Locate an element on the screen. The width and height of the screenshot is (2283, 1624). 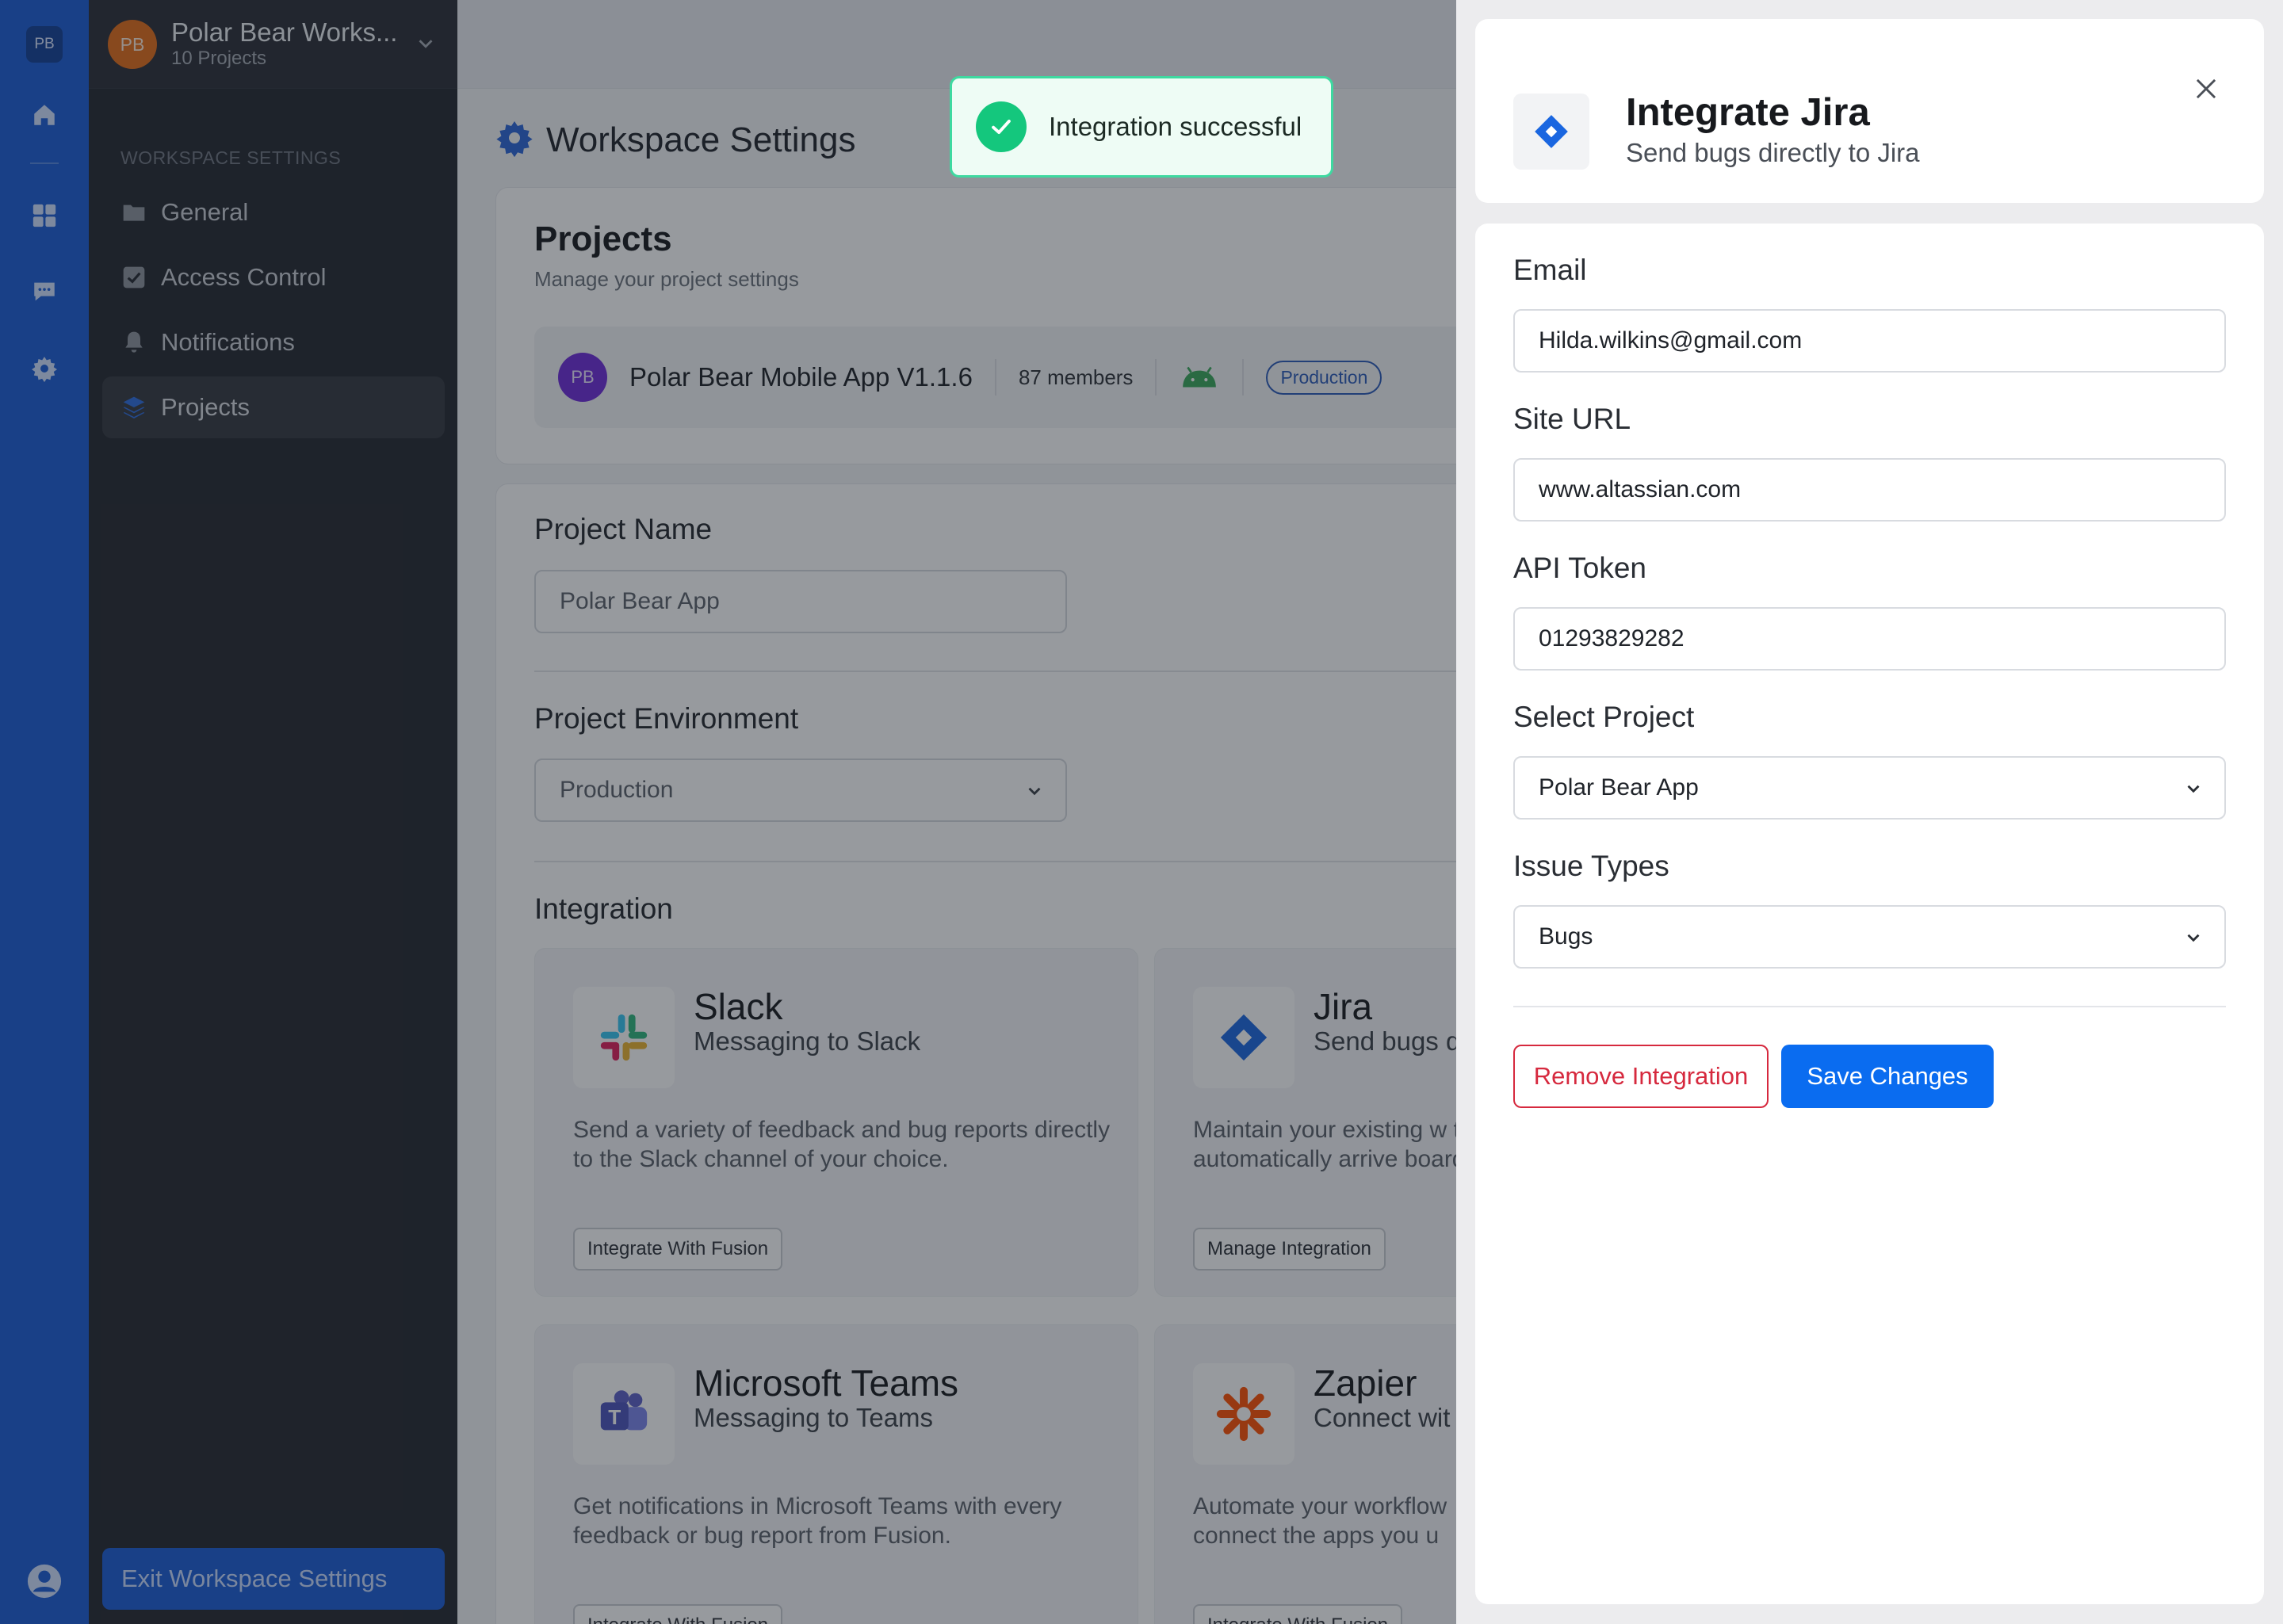
check-circle-icon is located at coordinates (1001, 126).